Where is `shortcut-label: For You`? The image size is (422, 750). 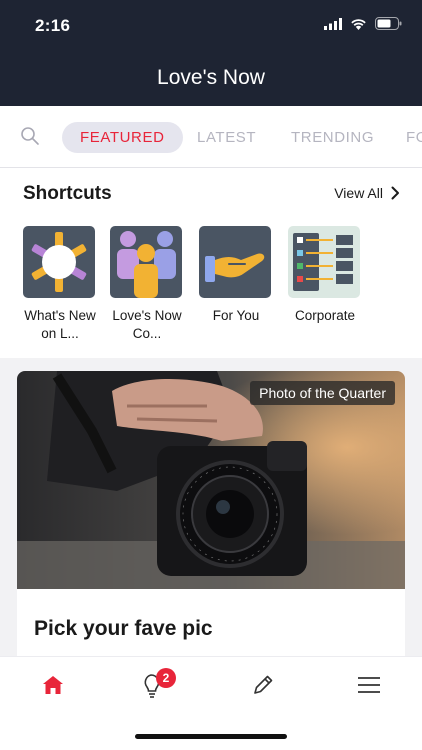 shortcut-label: For You is located at coordinates (236, 315).